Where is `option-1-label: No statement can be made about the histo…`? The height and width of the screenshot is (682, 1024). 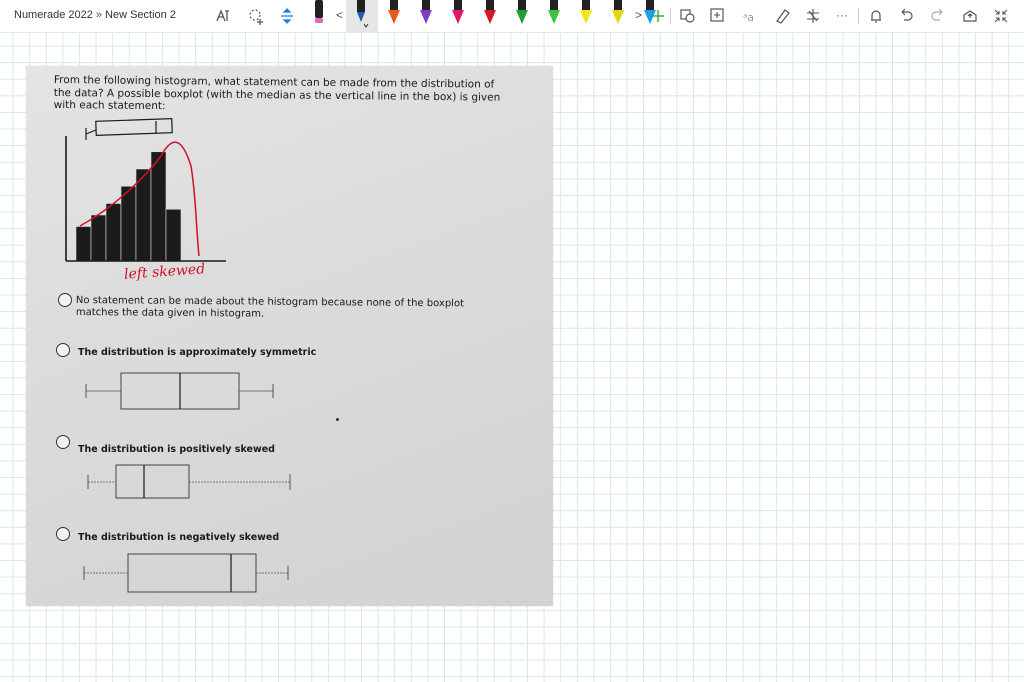
option-1-label: No statement can be made about the histo… is located at coordinates (270, 307).